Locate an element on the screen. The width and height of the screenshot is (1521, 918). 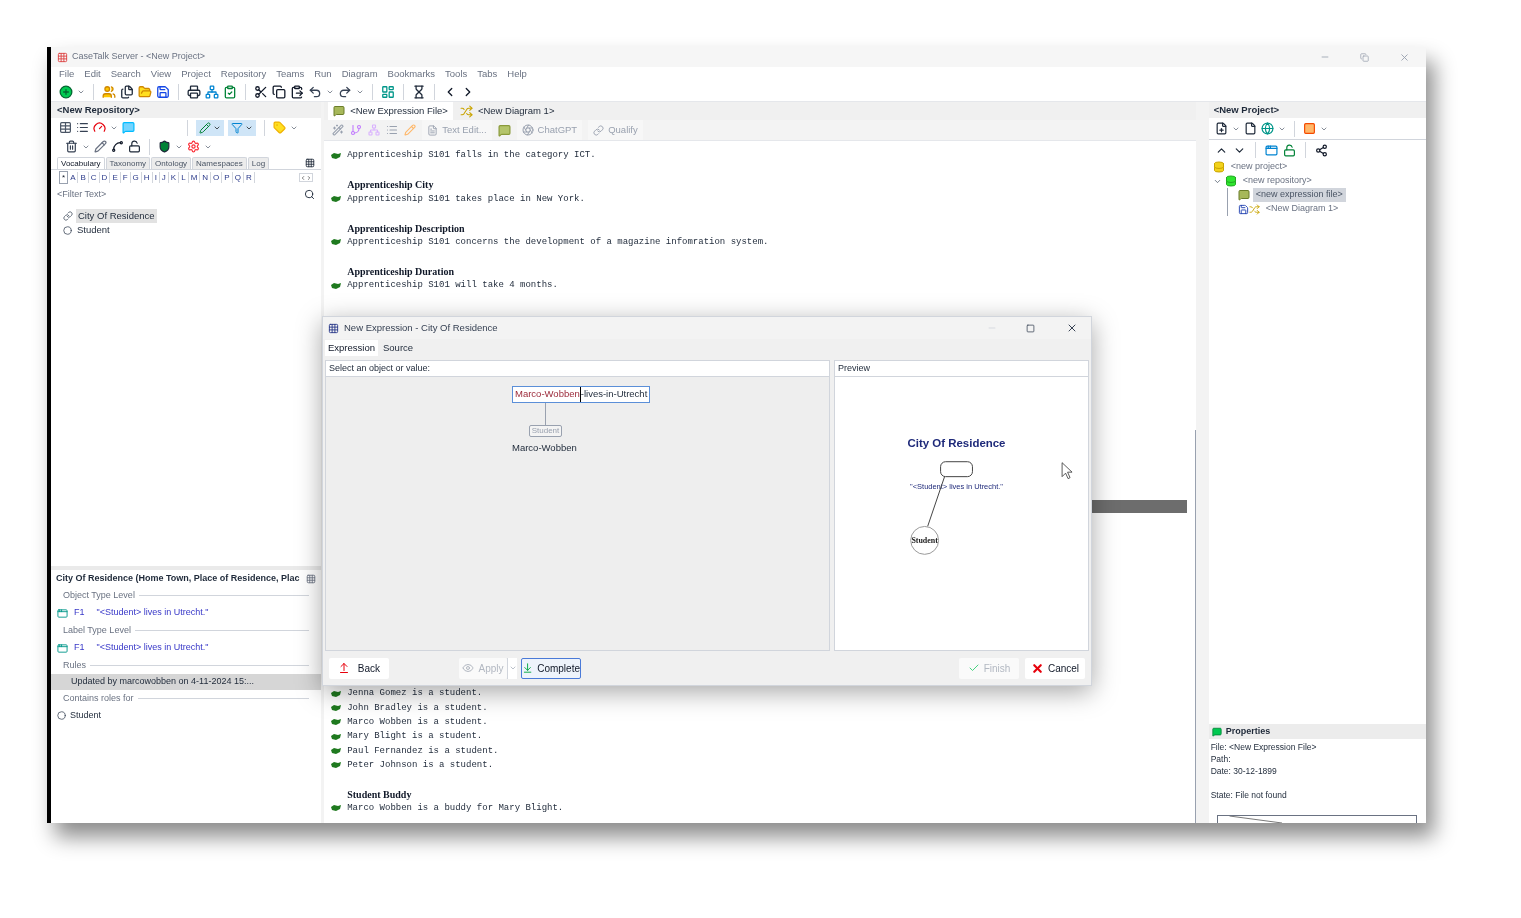
square-icon is located at coordinates (1309, 128).